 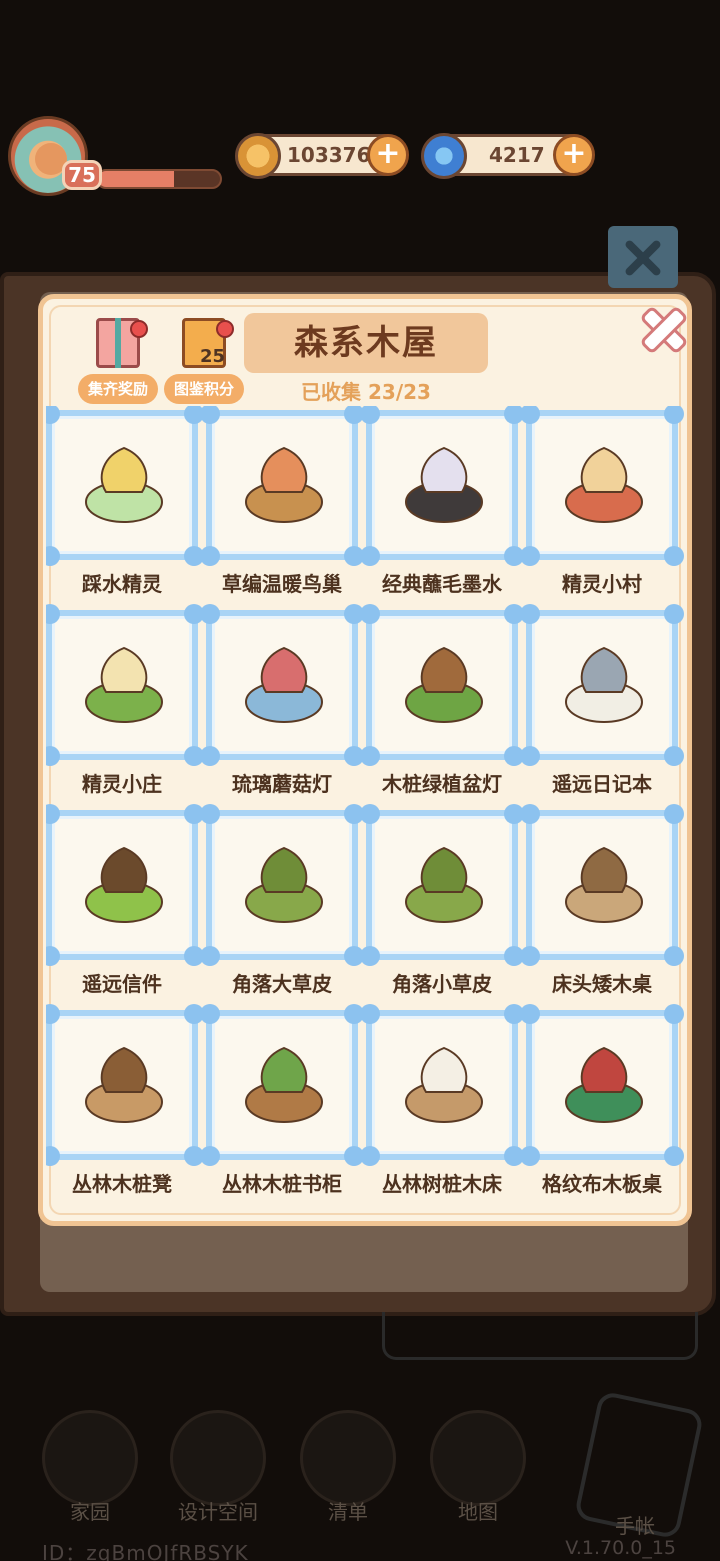 I want to click on collection-item: 精灵小庄, so click(x=125, y=702).